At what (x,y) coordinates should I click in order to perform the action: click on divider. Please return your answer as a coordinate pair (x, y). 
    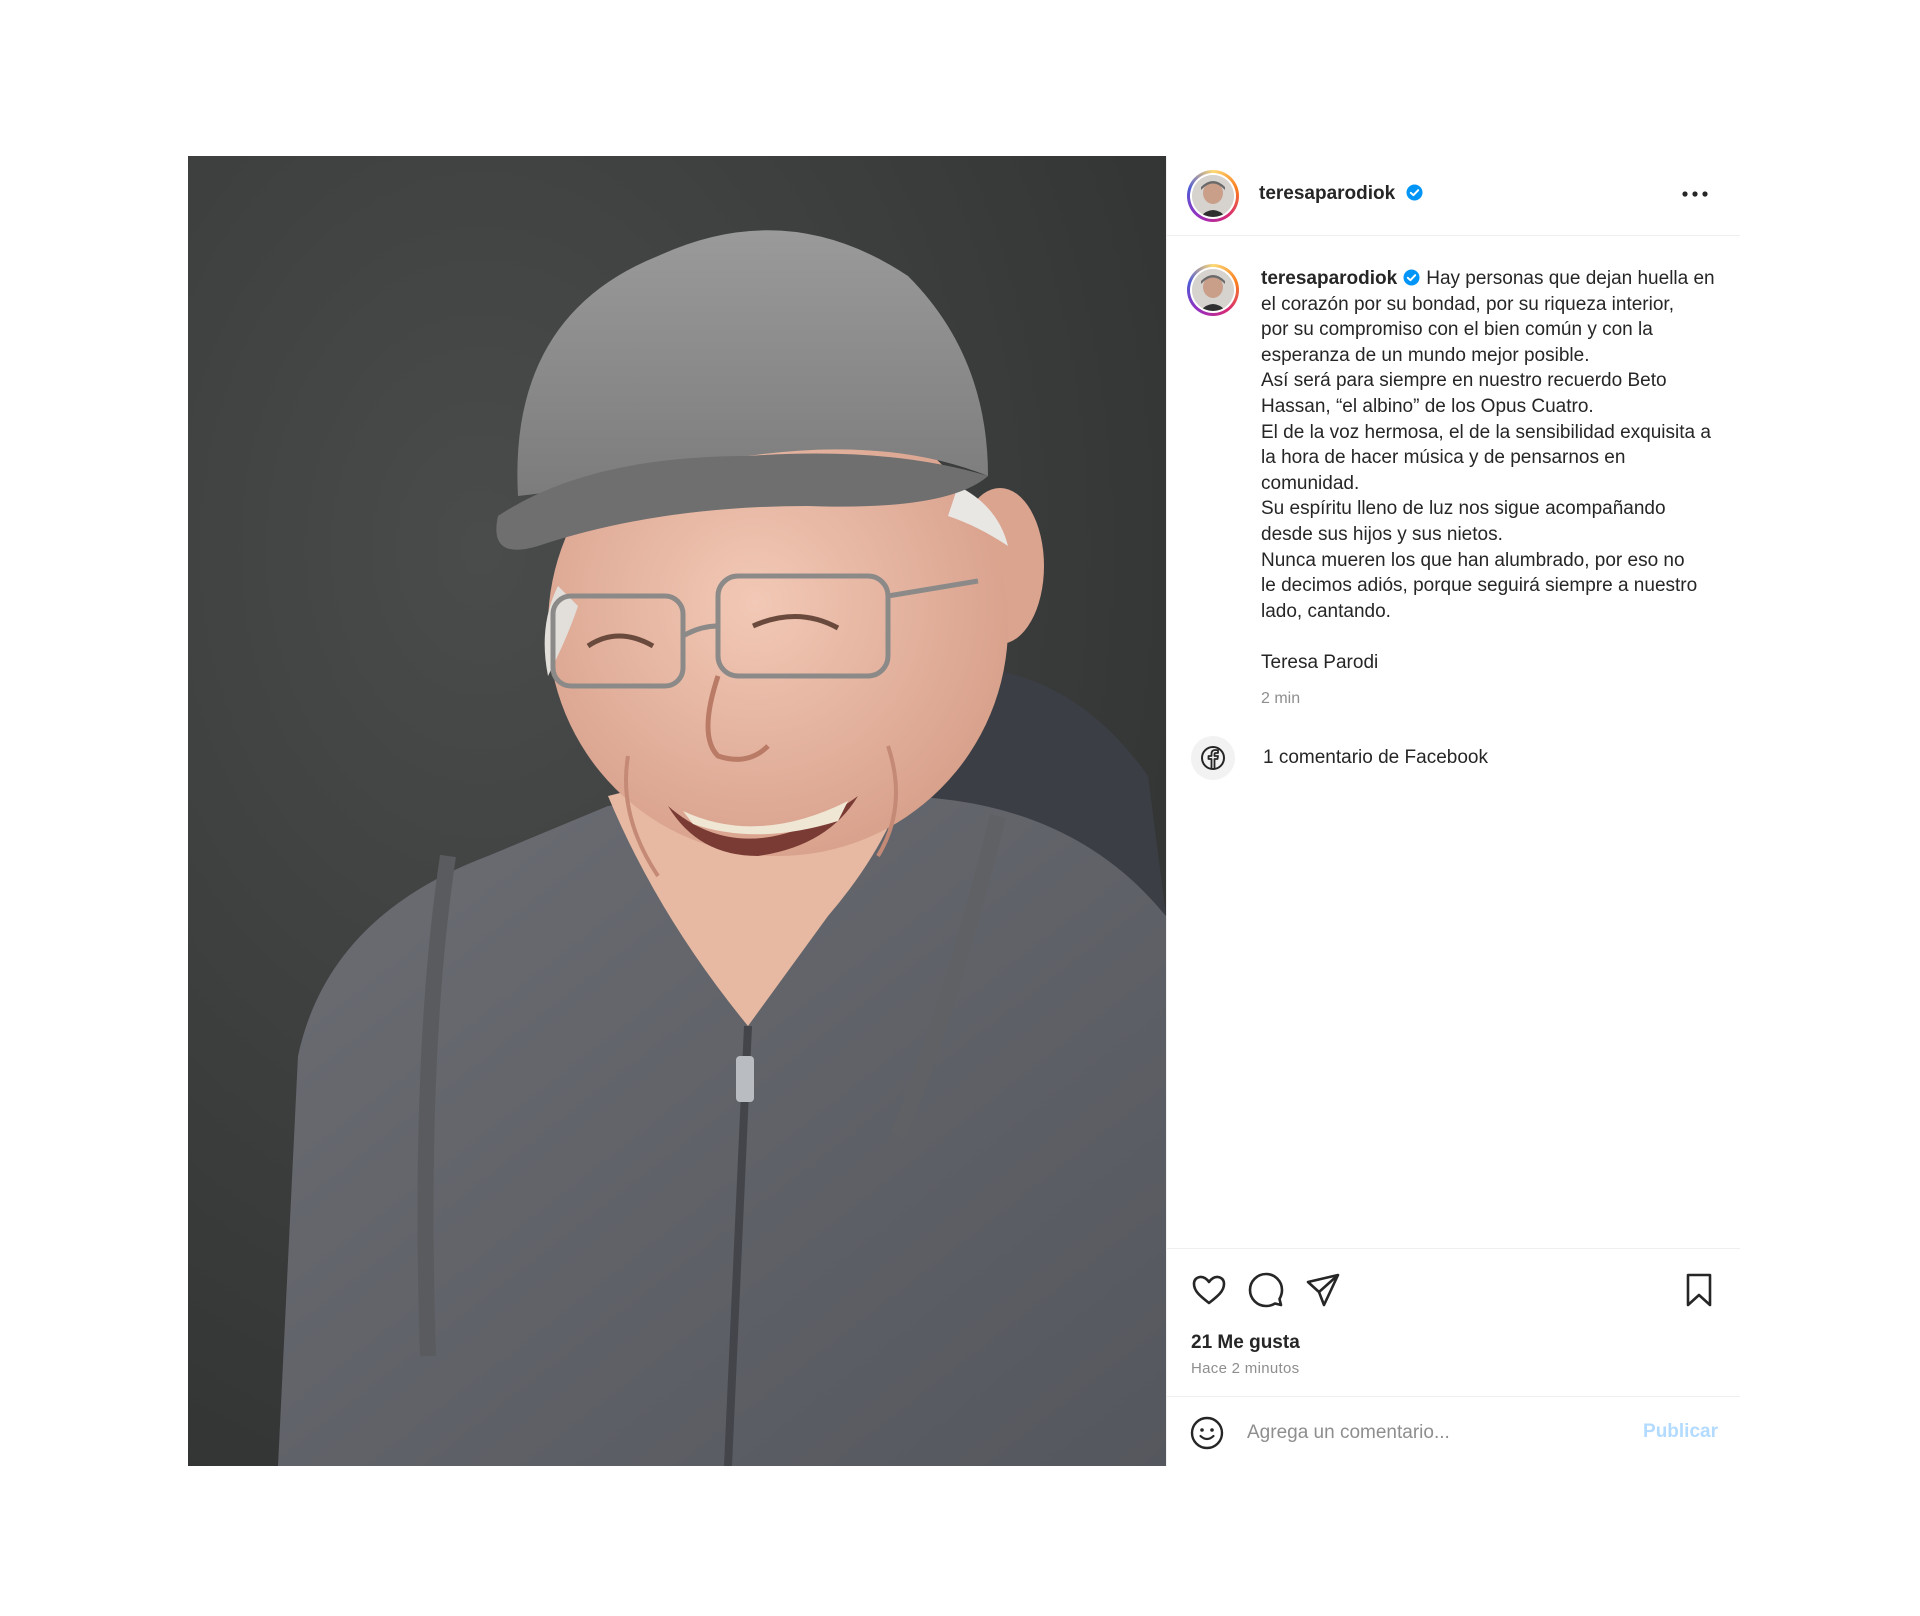
    Looking at the image, I should click on (1453, 1248).